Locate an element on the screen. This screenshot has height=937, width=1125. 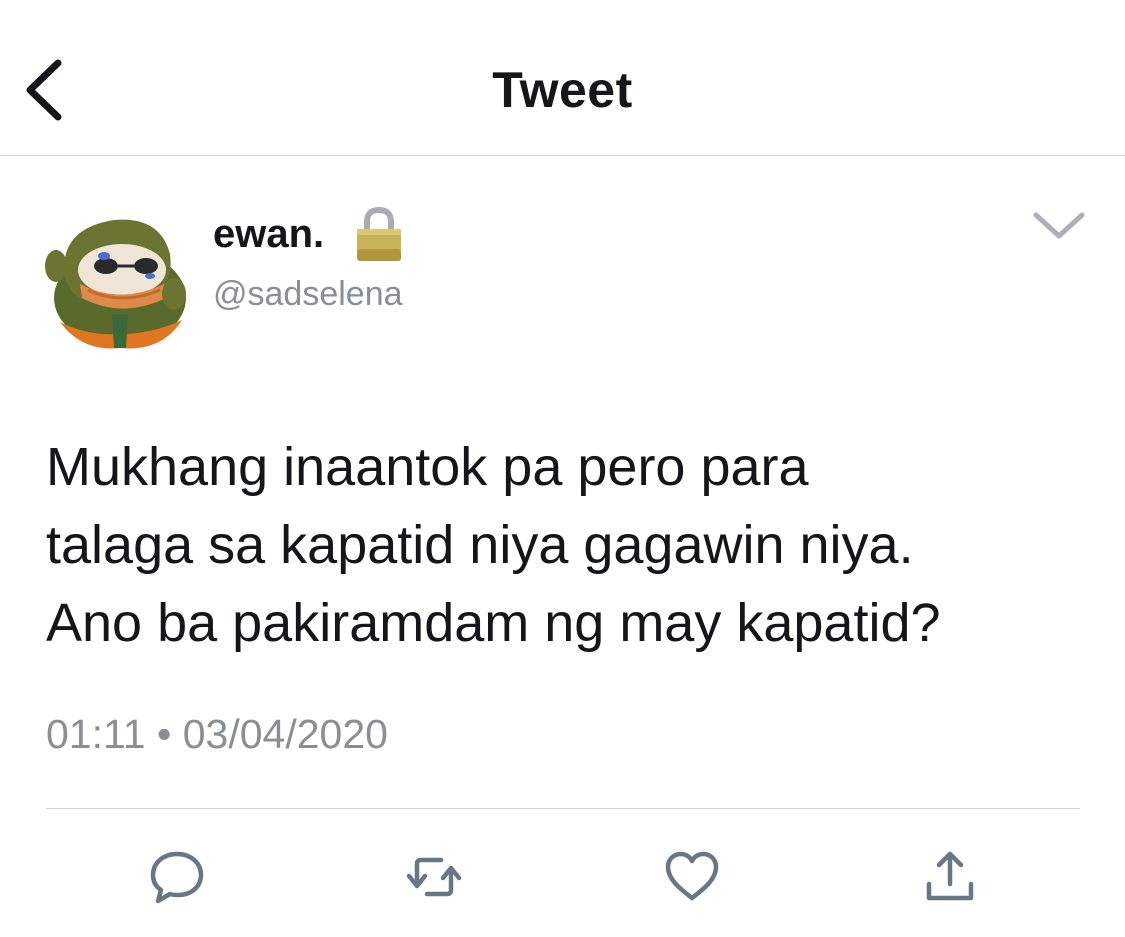
retweet-icon is located at coordinates (434, 877).